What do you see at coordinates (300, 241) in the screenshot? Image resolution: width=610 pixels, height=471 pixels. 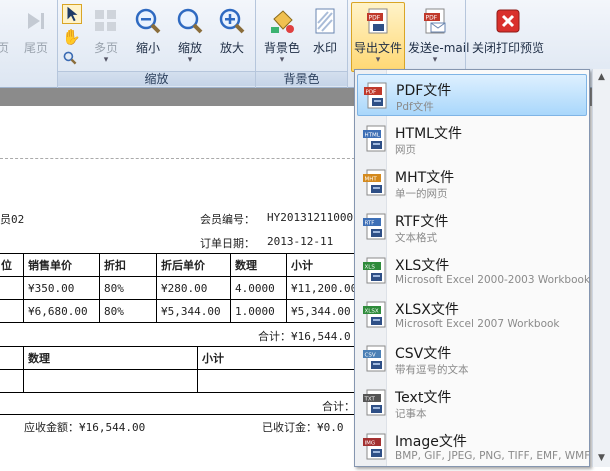 I see `order-date-value: 2013-12-11` at bounding box center [300, 241].